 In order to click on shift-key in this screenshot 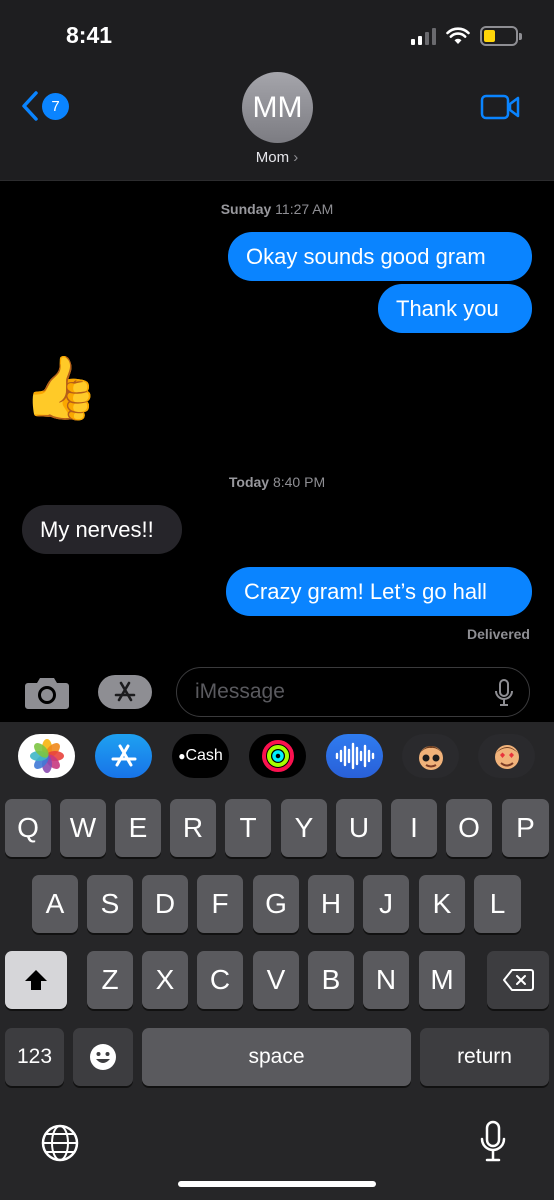, I will do `click(36, 980)`.